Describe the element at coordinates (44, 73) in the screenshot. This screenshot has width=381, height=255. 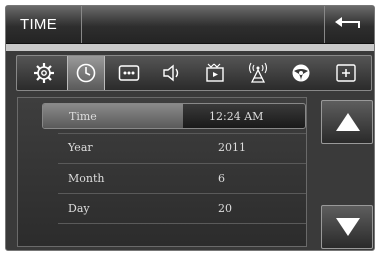
I see `gear-icon` at that location.